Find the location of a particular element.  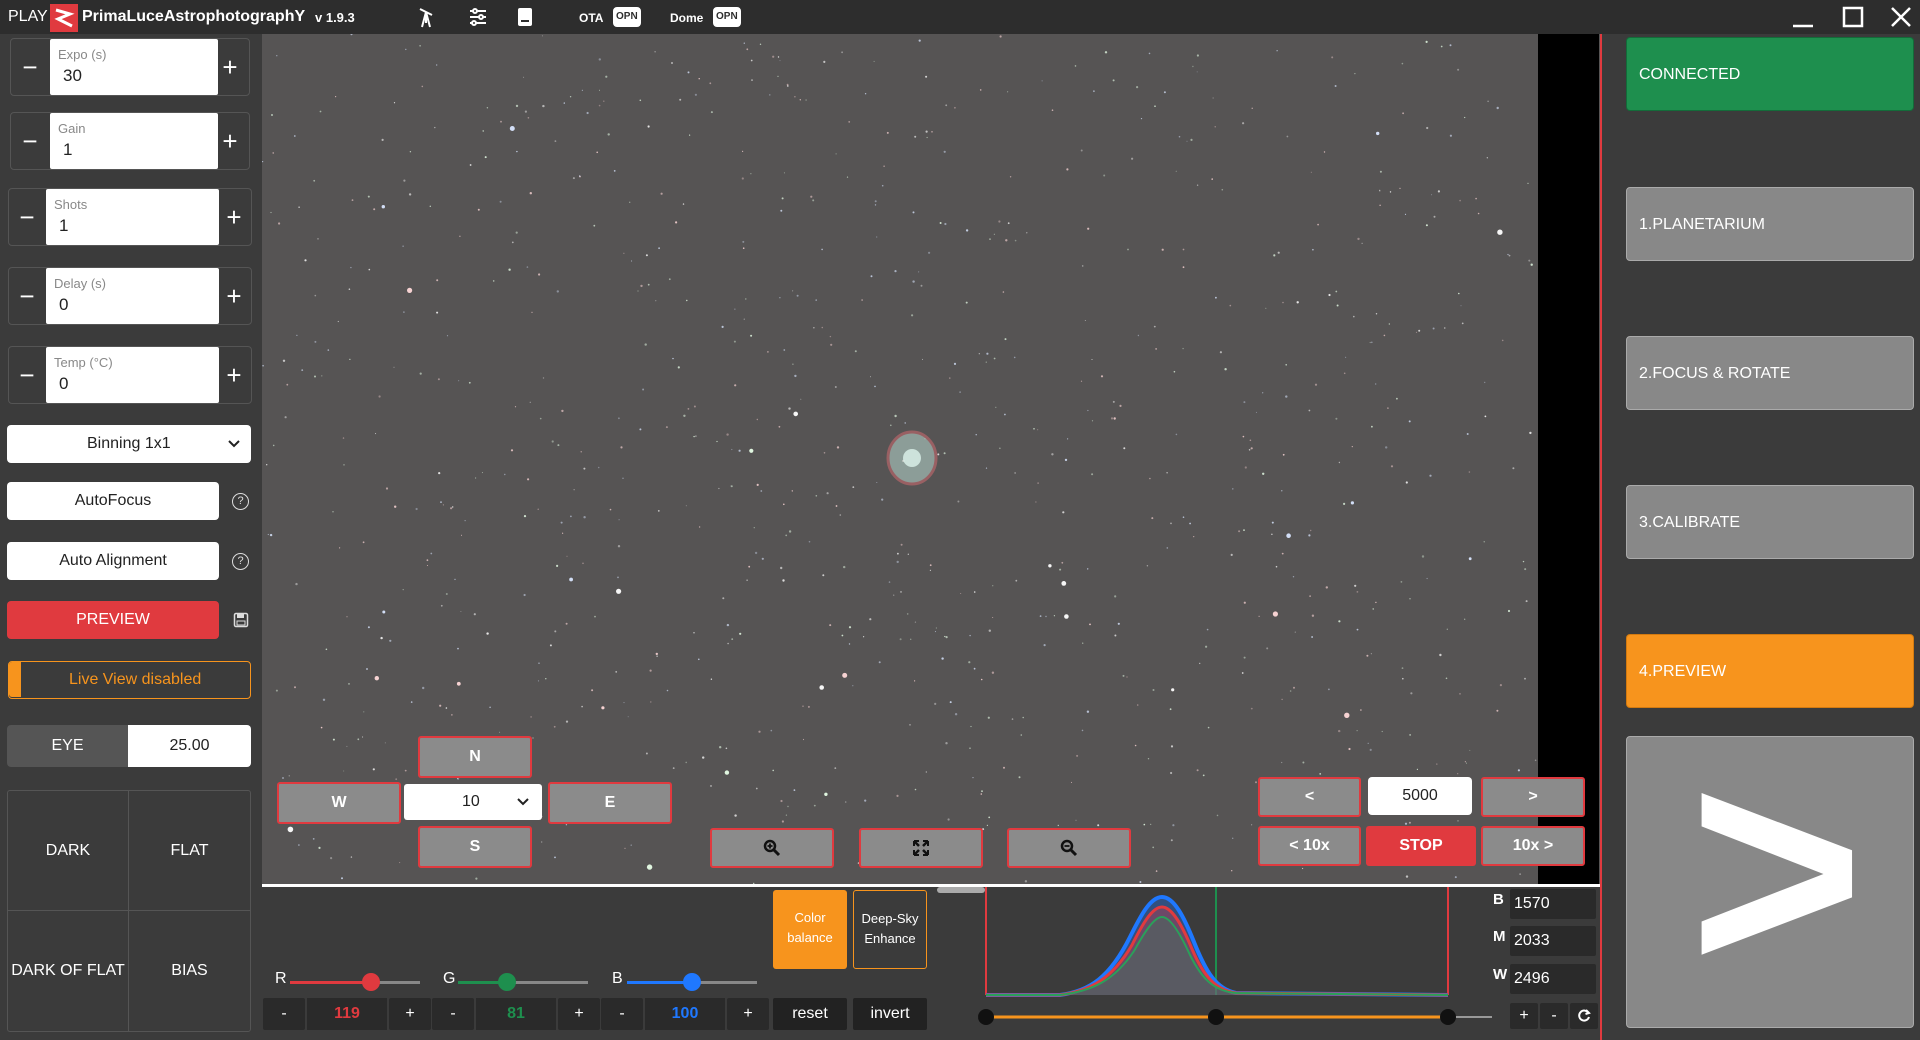

blue-increment-button: + is located at coordinates (748, 1014).